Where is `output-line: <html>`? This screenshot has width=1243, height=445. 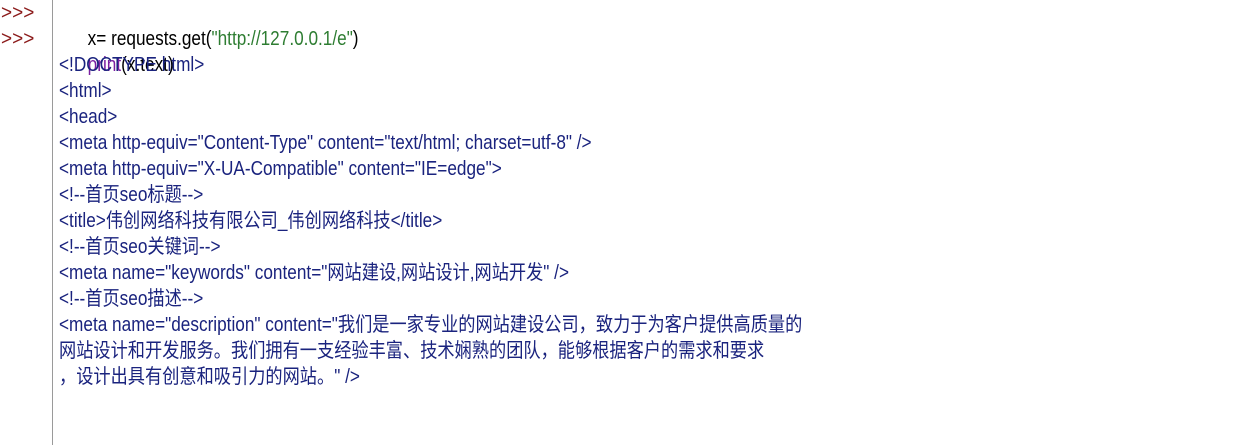
output-line: <html> is located at coordinates (85, 91).